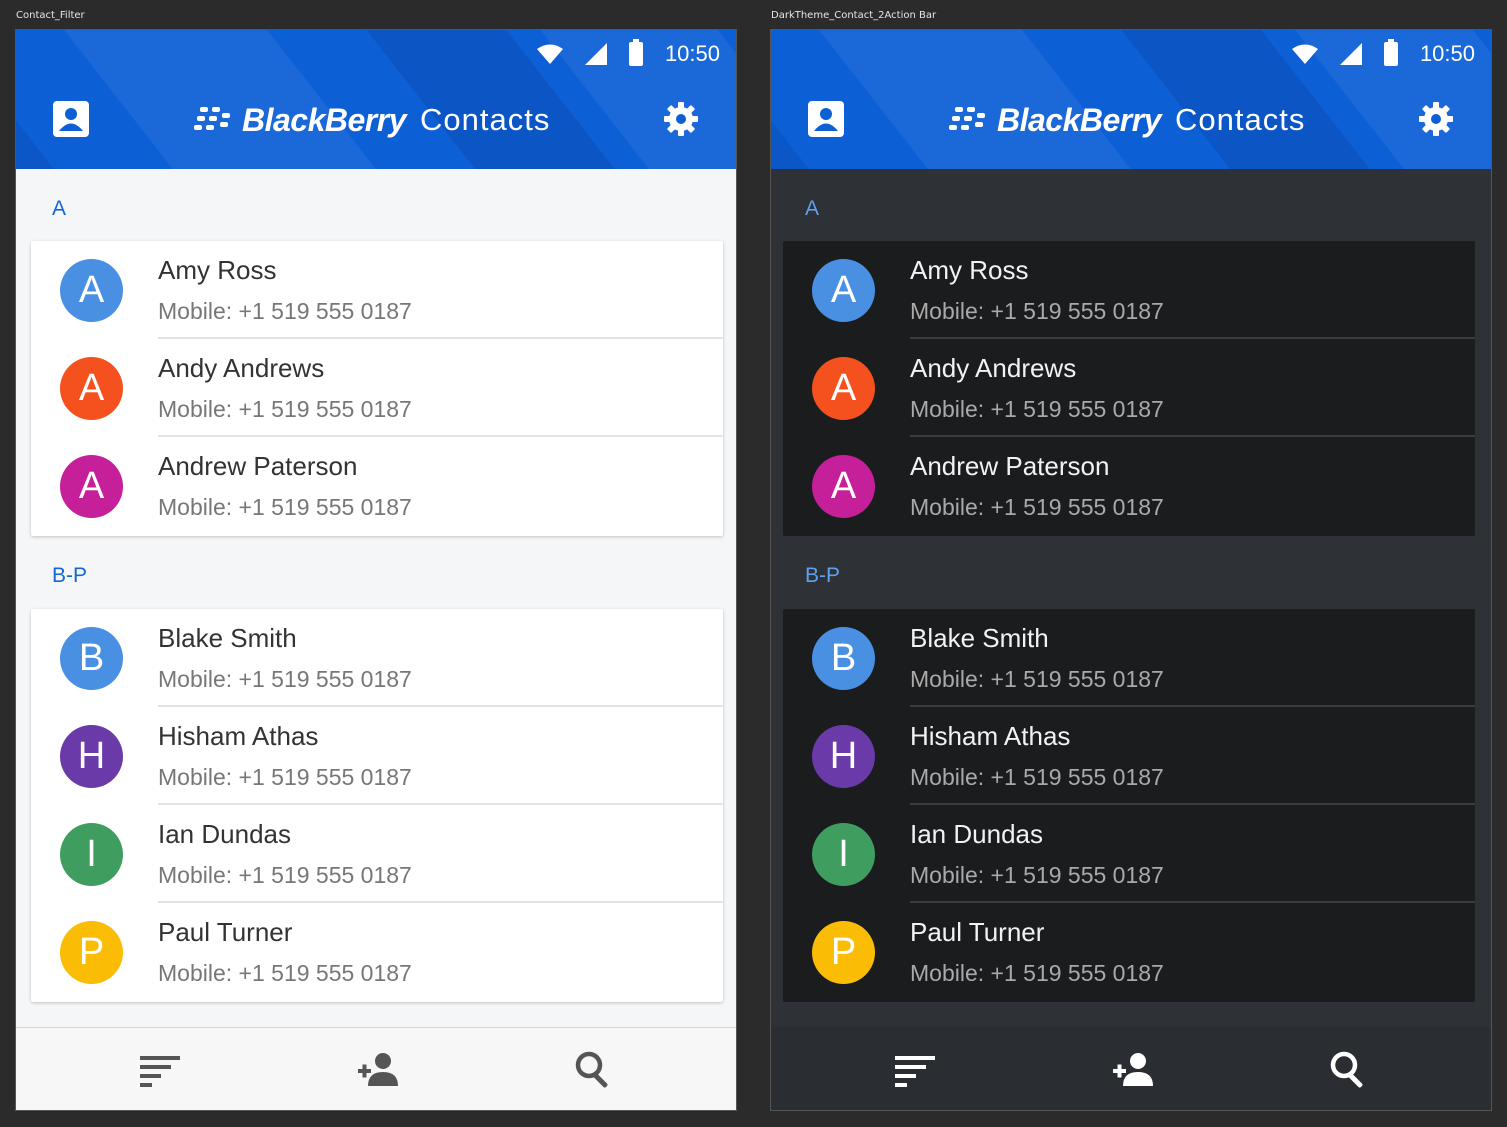  I want to click on avatar: H, so click(843, 756).